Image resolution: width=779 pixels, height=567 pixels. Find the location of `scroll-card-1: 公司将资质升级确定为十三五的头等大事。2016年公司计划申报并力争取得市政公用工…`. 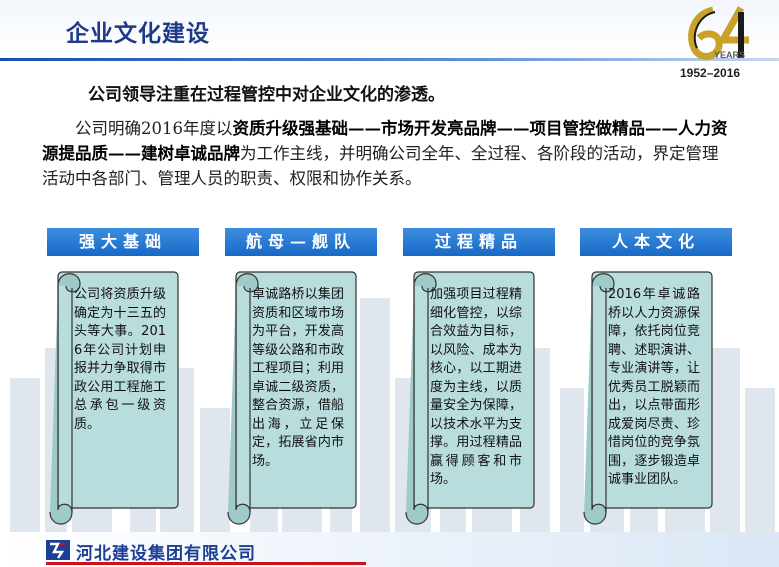

scroll-card-1: 公司将资质升级确定为十三五的头等大事。2016年公司计划申报并力争取得市政公用工… is located at coordinates (113, 397).